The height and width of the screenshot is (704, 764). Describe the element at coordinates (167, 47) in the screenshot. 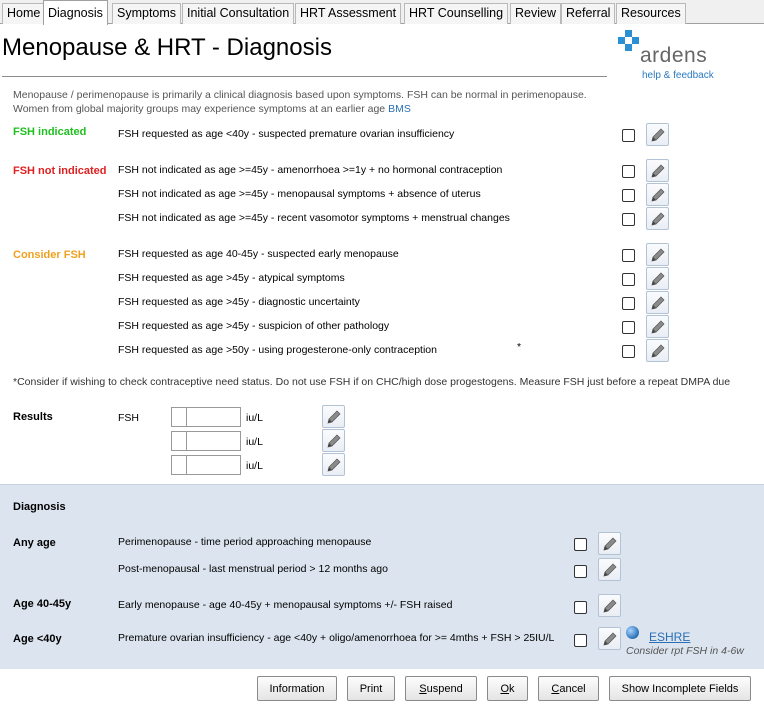

I see `page-title: Menopause & HRT - Diagnosis` at that location.